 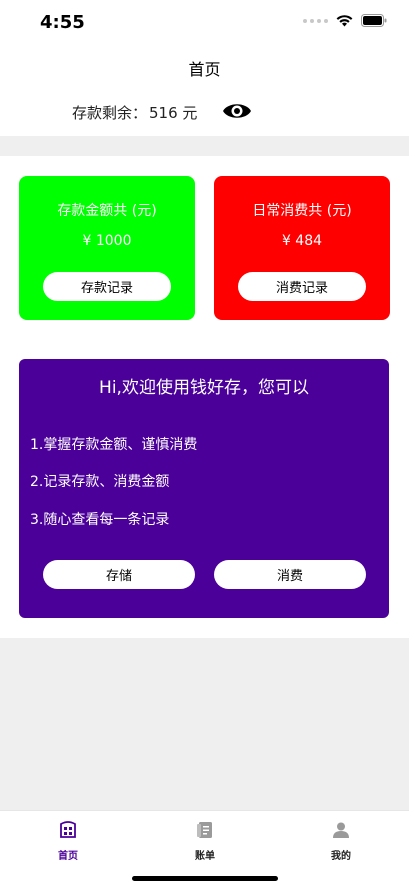 I want to click on tab-bill: 账单, so click(x=205, y=841).